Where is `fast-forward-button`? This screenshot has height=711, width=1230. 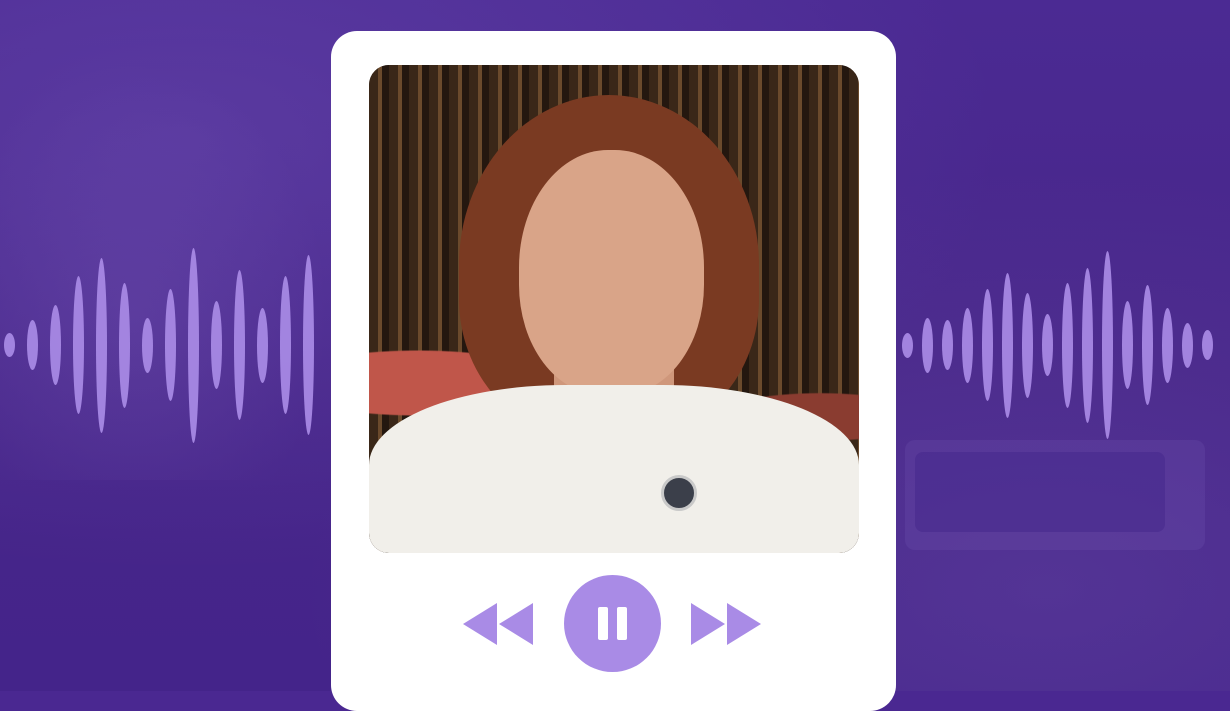
fast-forward-button is located at coordinates (726, 624).